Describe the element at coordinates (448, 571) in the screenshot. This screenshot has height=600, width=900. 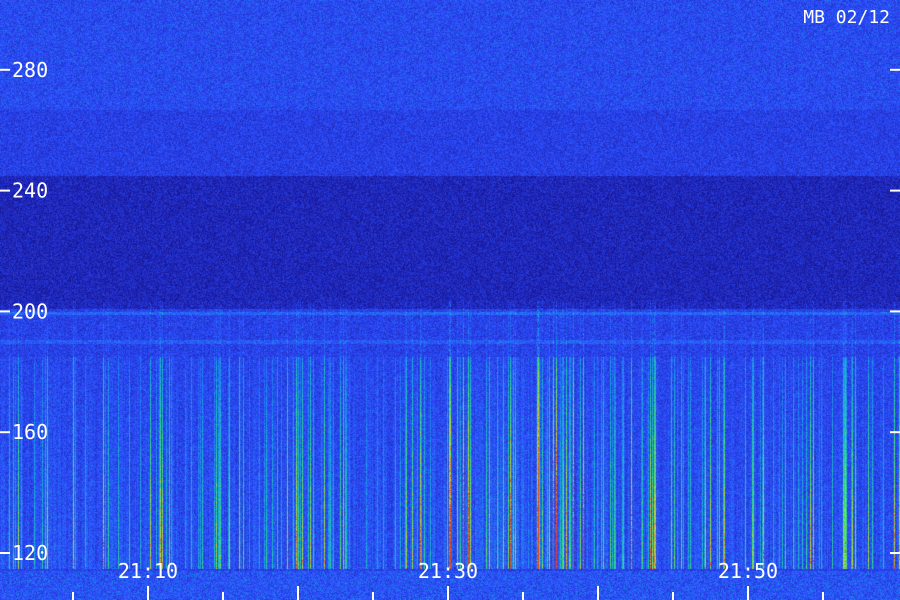
I see `x-tick-label: 21:30` at that location.